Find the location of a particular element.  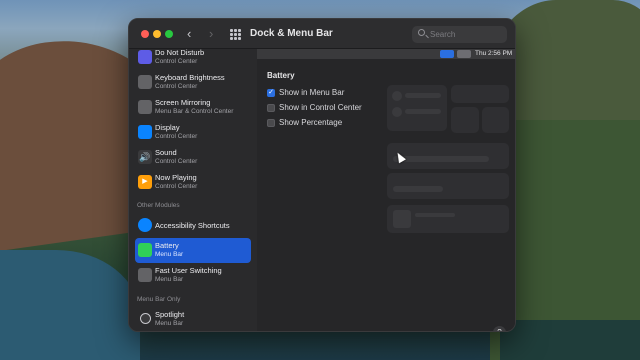

show-in-menu-bar-checkbox: ✓ is located at coordinates (271, 93).